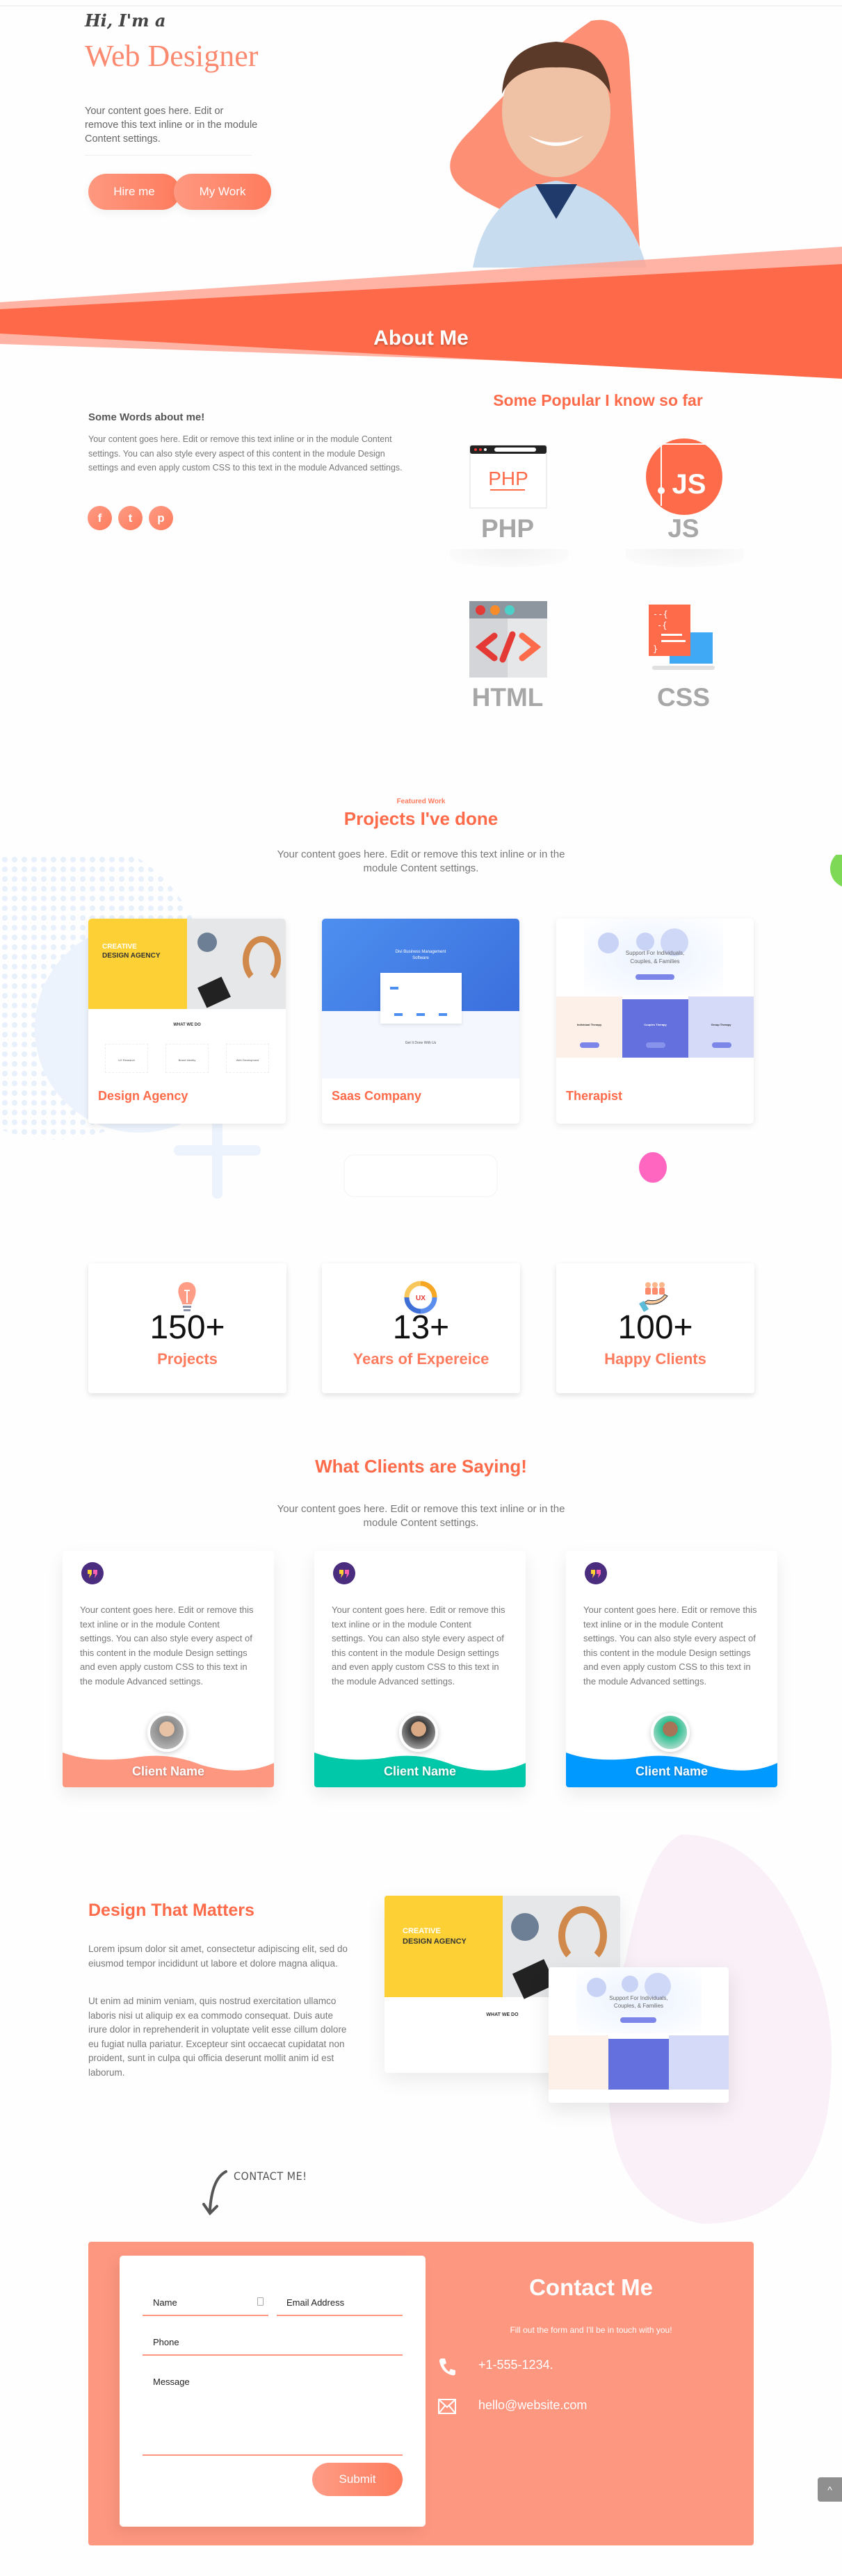 The height and width of the screenshot is (2576, 842). Describe the element at coordinates (721, 1024) in the screenshot. I see `thumb-text: Group Therapy` at that location.